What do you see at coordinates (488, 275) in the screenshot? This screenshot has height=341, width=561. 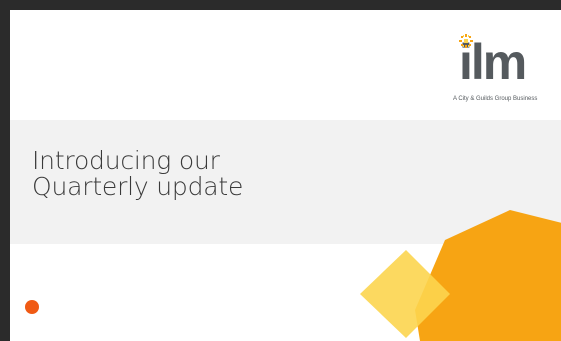 I see `orange-hexagon-shape` at bounding box center [488, 275].